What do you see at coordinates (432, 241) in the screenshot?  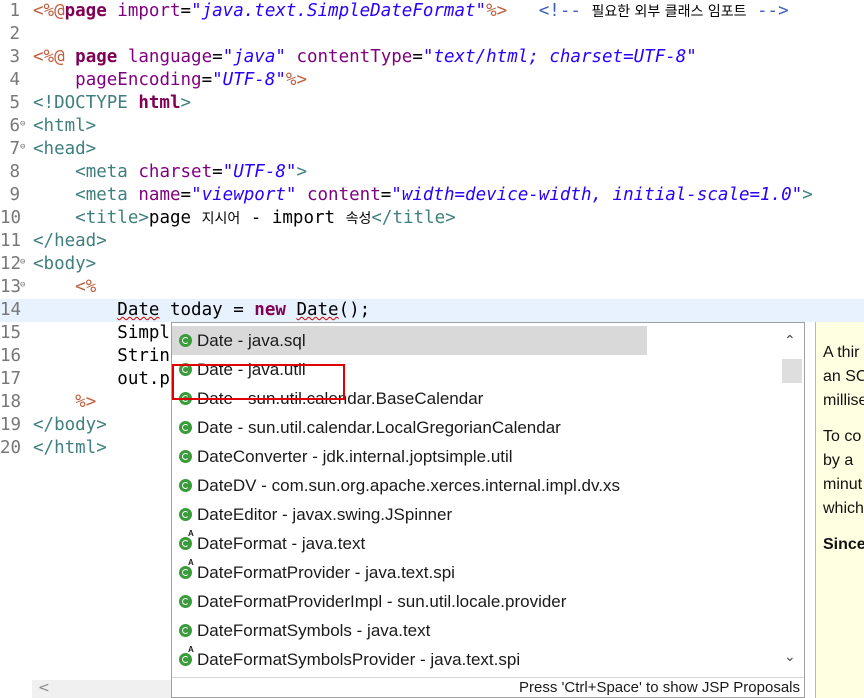 I see `code-line: 11 </head>` at bounding box center [432, 241].